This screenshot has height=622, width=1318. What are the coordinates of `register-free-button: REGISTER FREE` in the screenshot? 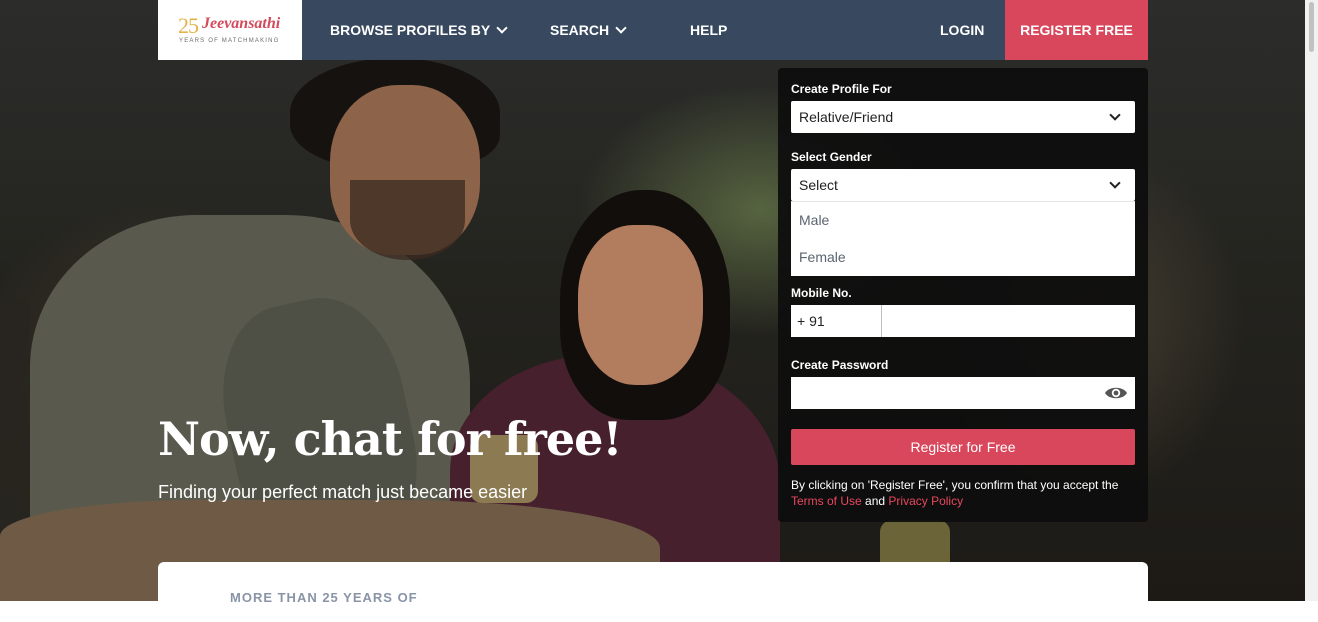 It's located at (1076, 30).